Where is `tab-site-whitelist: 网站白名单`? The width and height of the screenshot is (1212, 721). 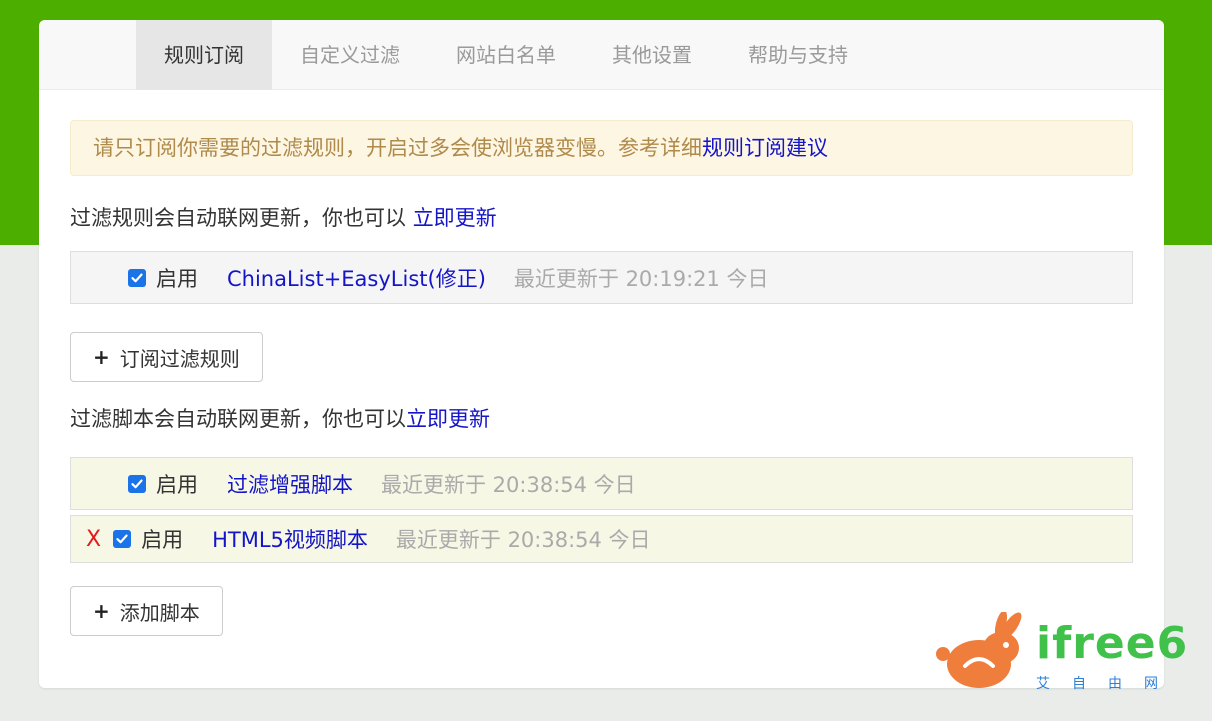
tab-site-whitelist: 网站白名单 is located at coordinates (506, 55).